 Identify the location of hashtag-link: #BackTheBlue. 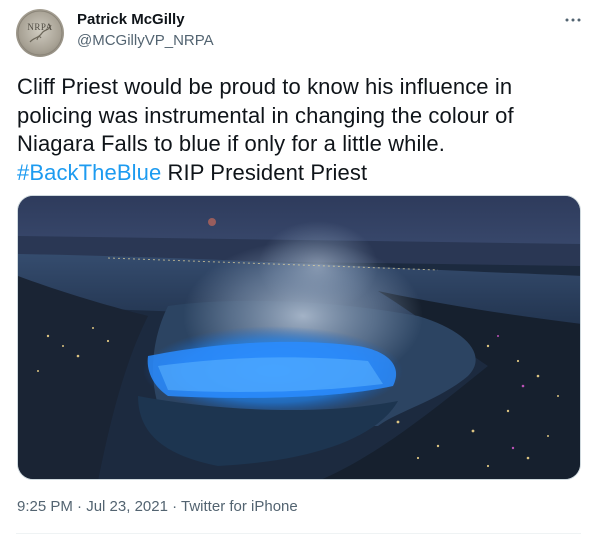
(89, 172).